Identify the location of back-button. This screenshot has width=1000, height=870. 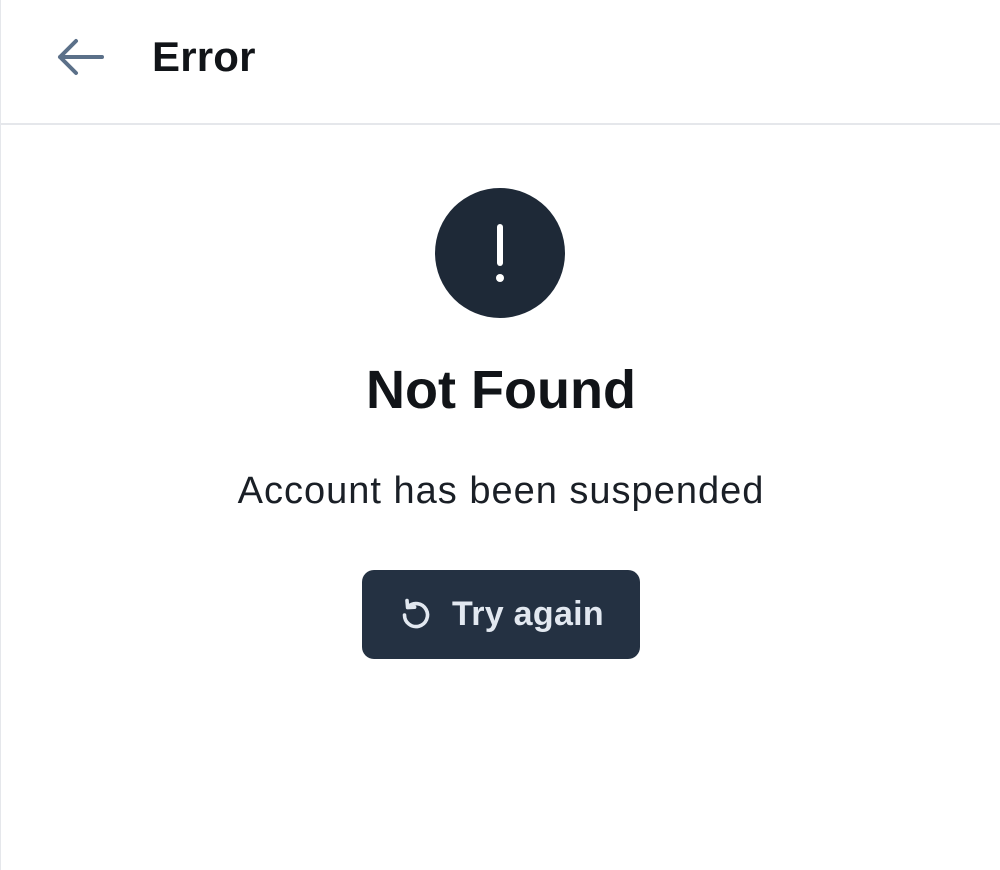
(80, 57).